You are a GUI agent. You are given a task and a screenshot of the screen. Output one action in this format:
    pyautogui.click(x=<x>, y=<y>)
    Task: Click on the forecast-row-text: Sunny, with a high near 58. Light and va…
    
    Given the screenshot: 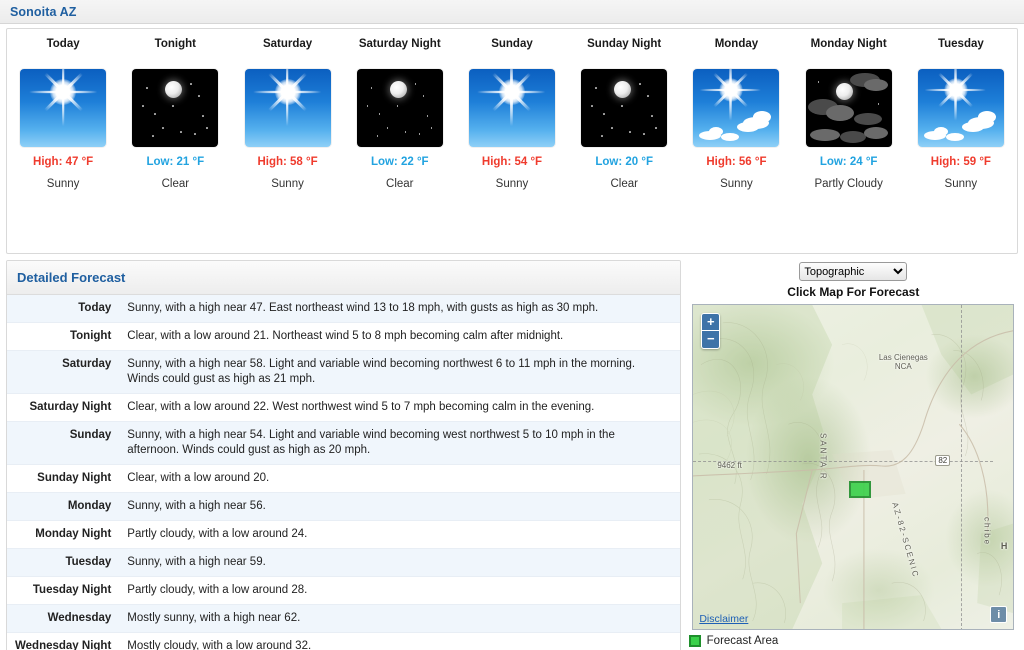 What is the action you would take?
    pyautogui.click(x=381, y=371)
    